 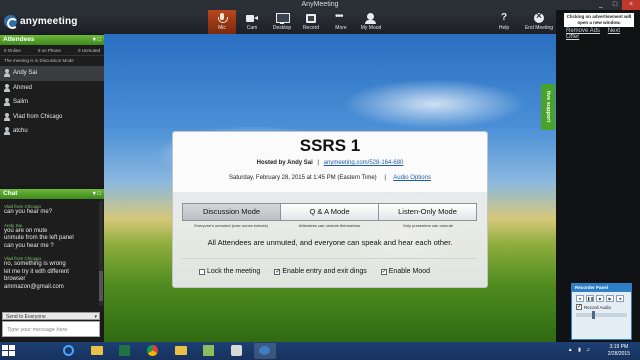 What do you see at coordinates (52, 102) in the screenshot?
I see `attendee-item: Salim` at bounding box center [52, 102].